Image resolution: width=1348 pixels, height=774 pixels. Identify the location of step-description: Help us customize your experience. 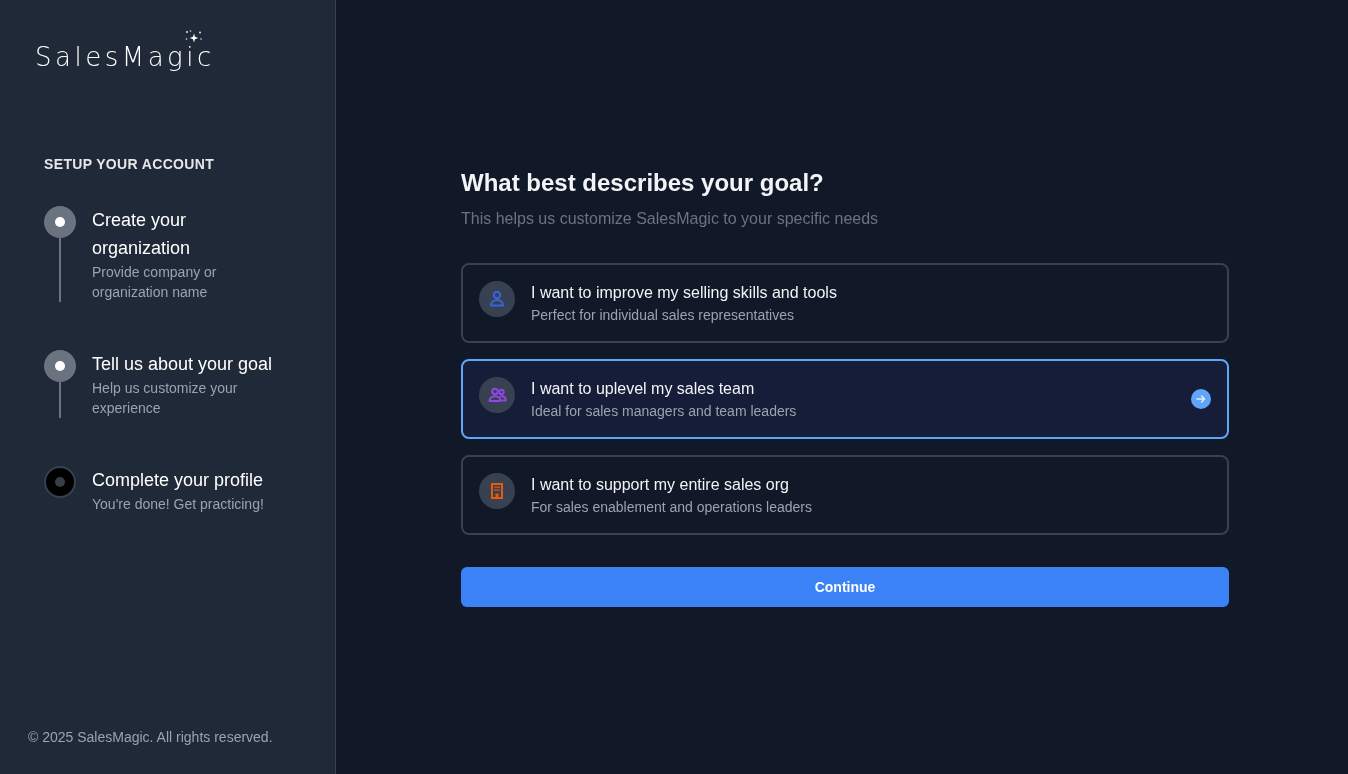
(165, 398).